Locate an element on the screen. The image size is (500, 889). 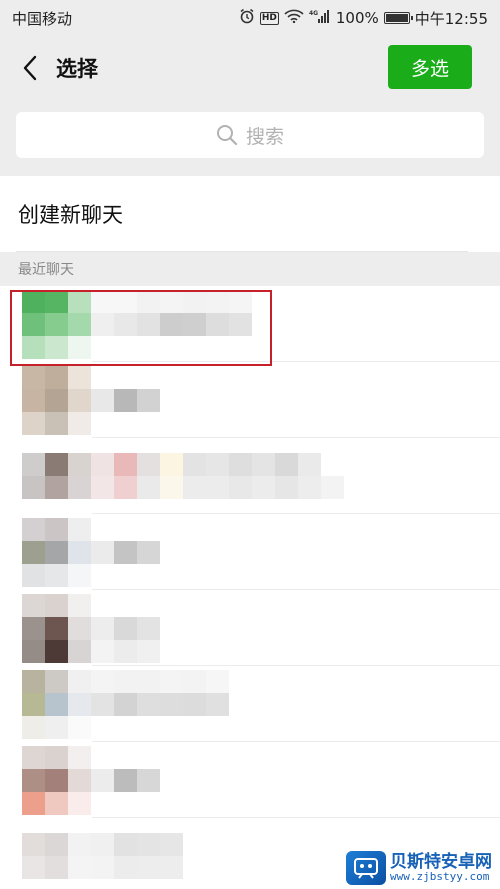
watermark-url: www.zjbstyy.com is located at coordinates (440, 877).